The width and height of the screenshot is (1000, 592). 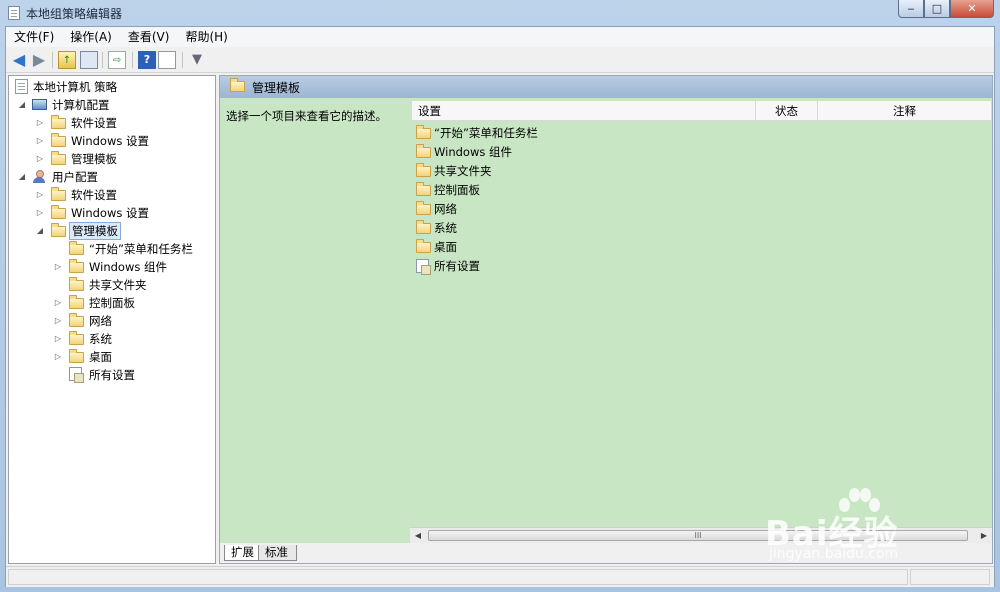 What do you see at coordinates (91, 37) in the screenshot?
I see `menu-action: 操作(A)` at bounding box center [91, 37].